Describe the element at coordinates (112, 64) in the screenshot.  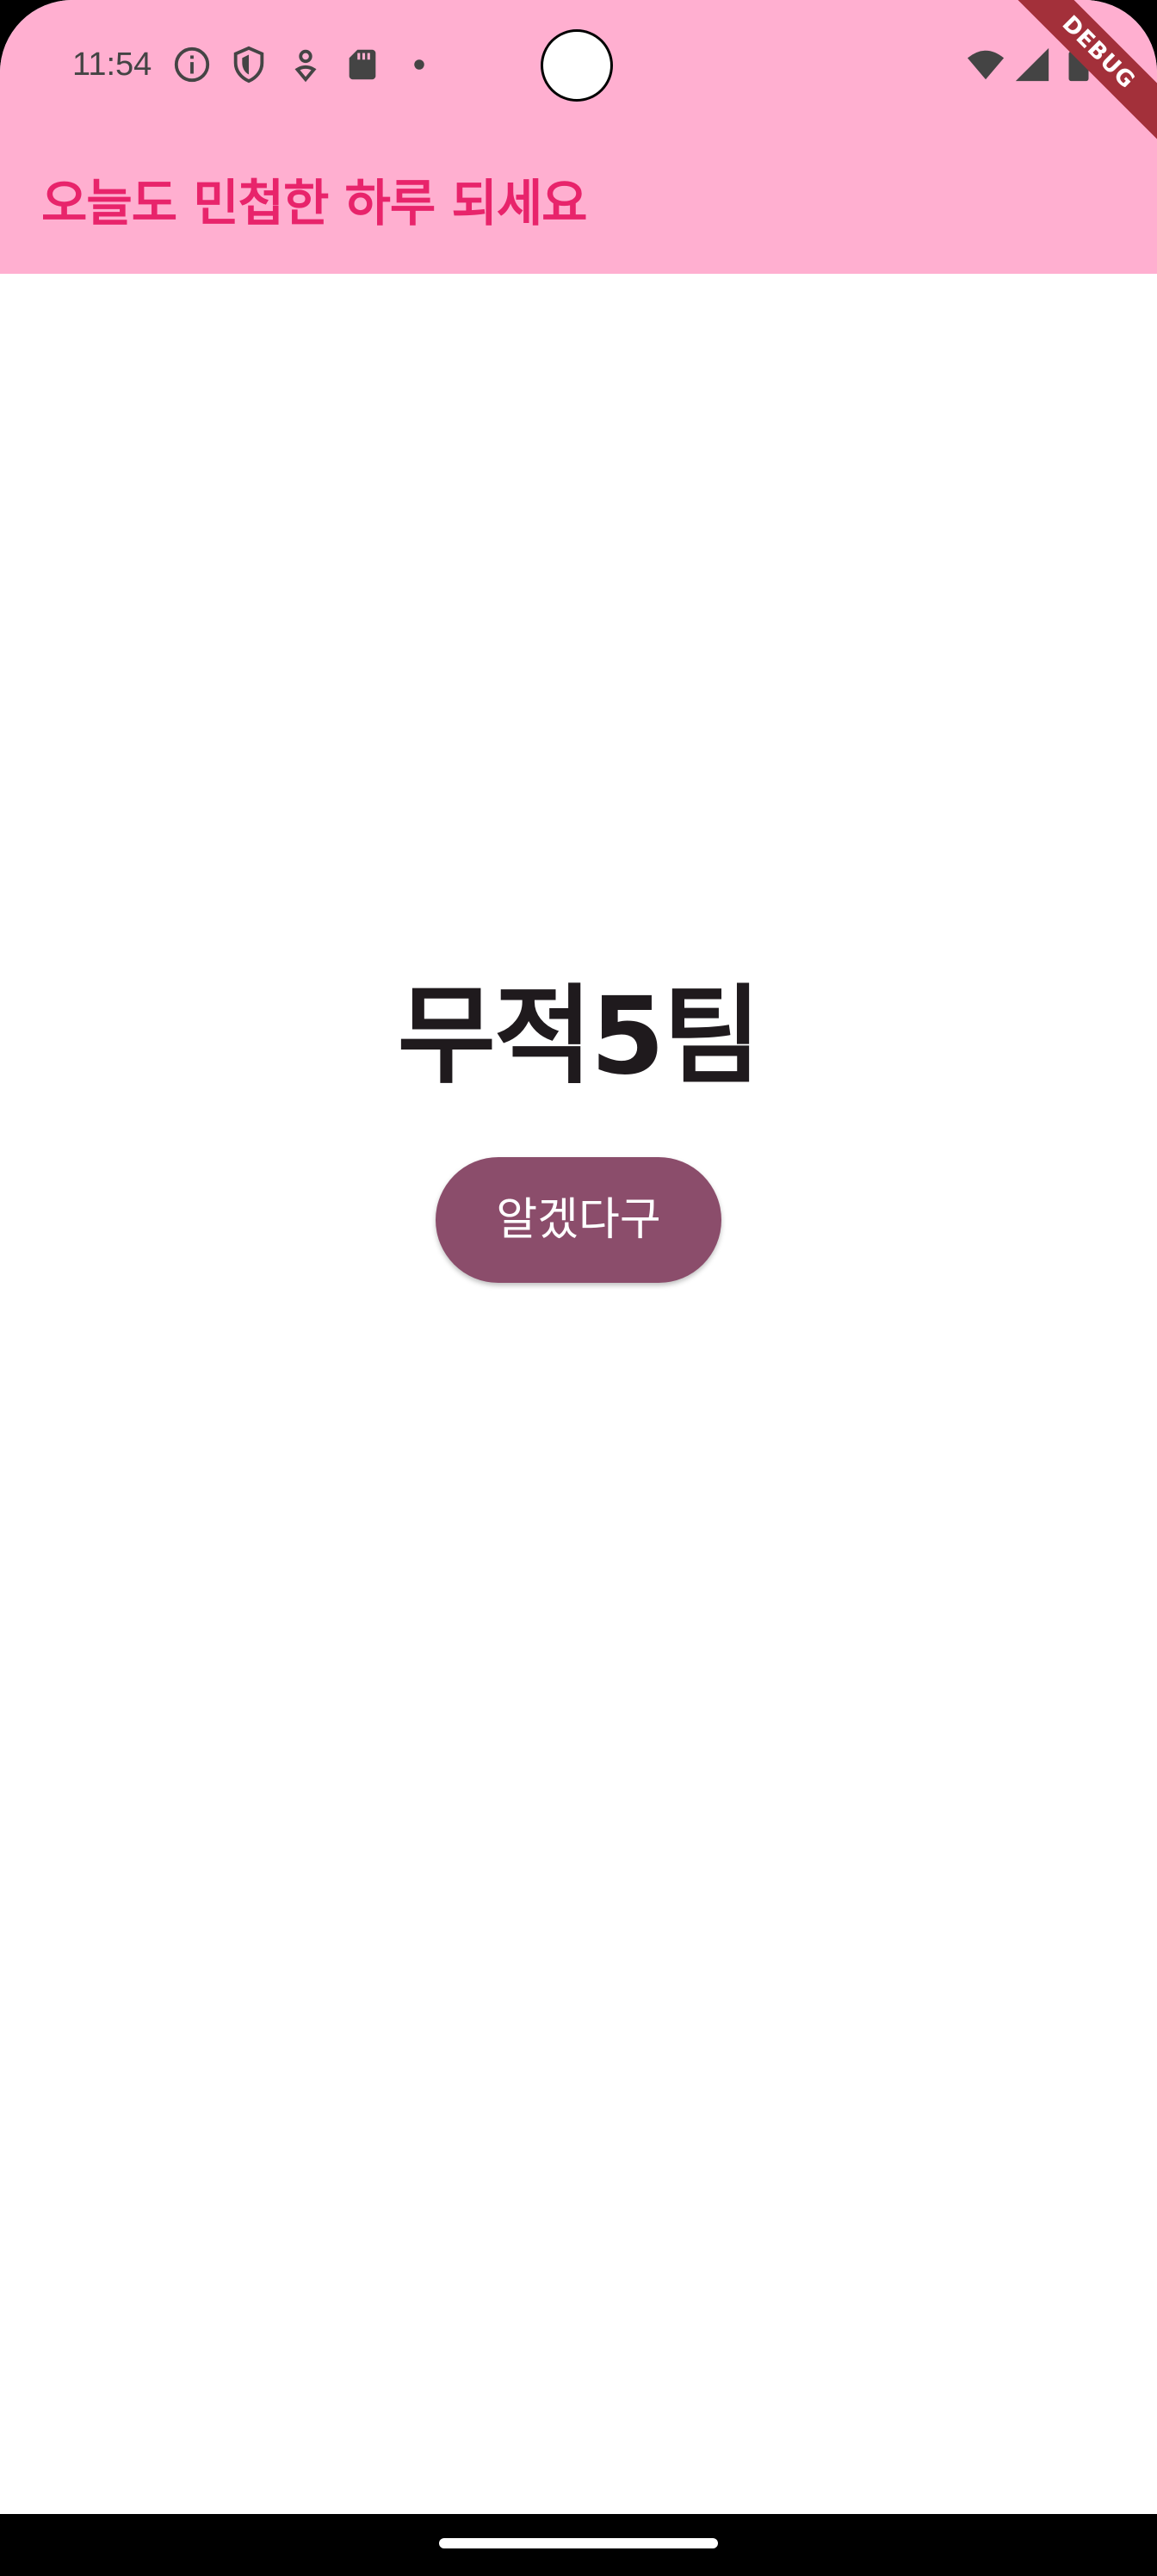
I see `status-time: 11:54` at that location.